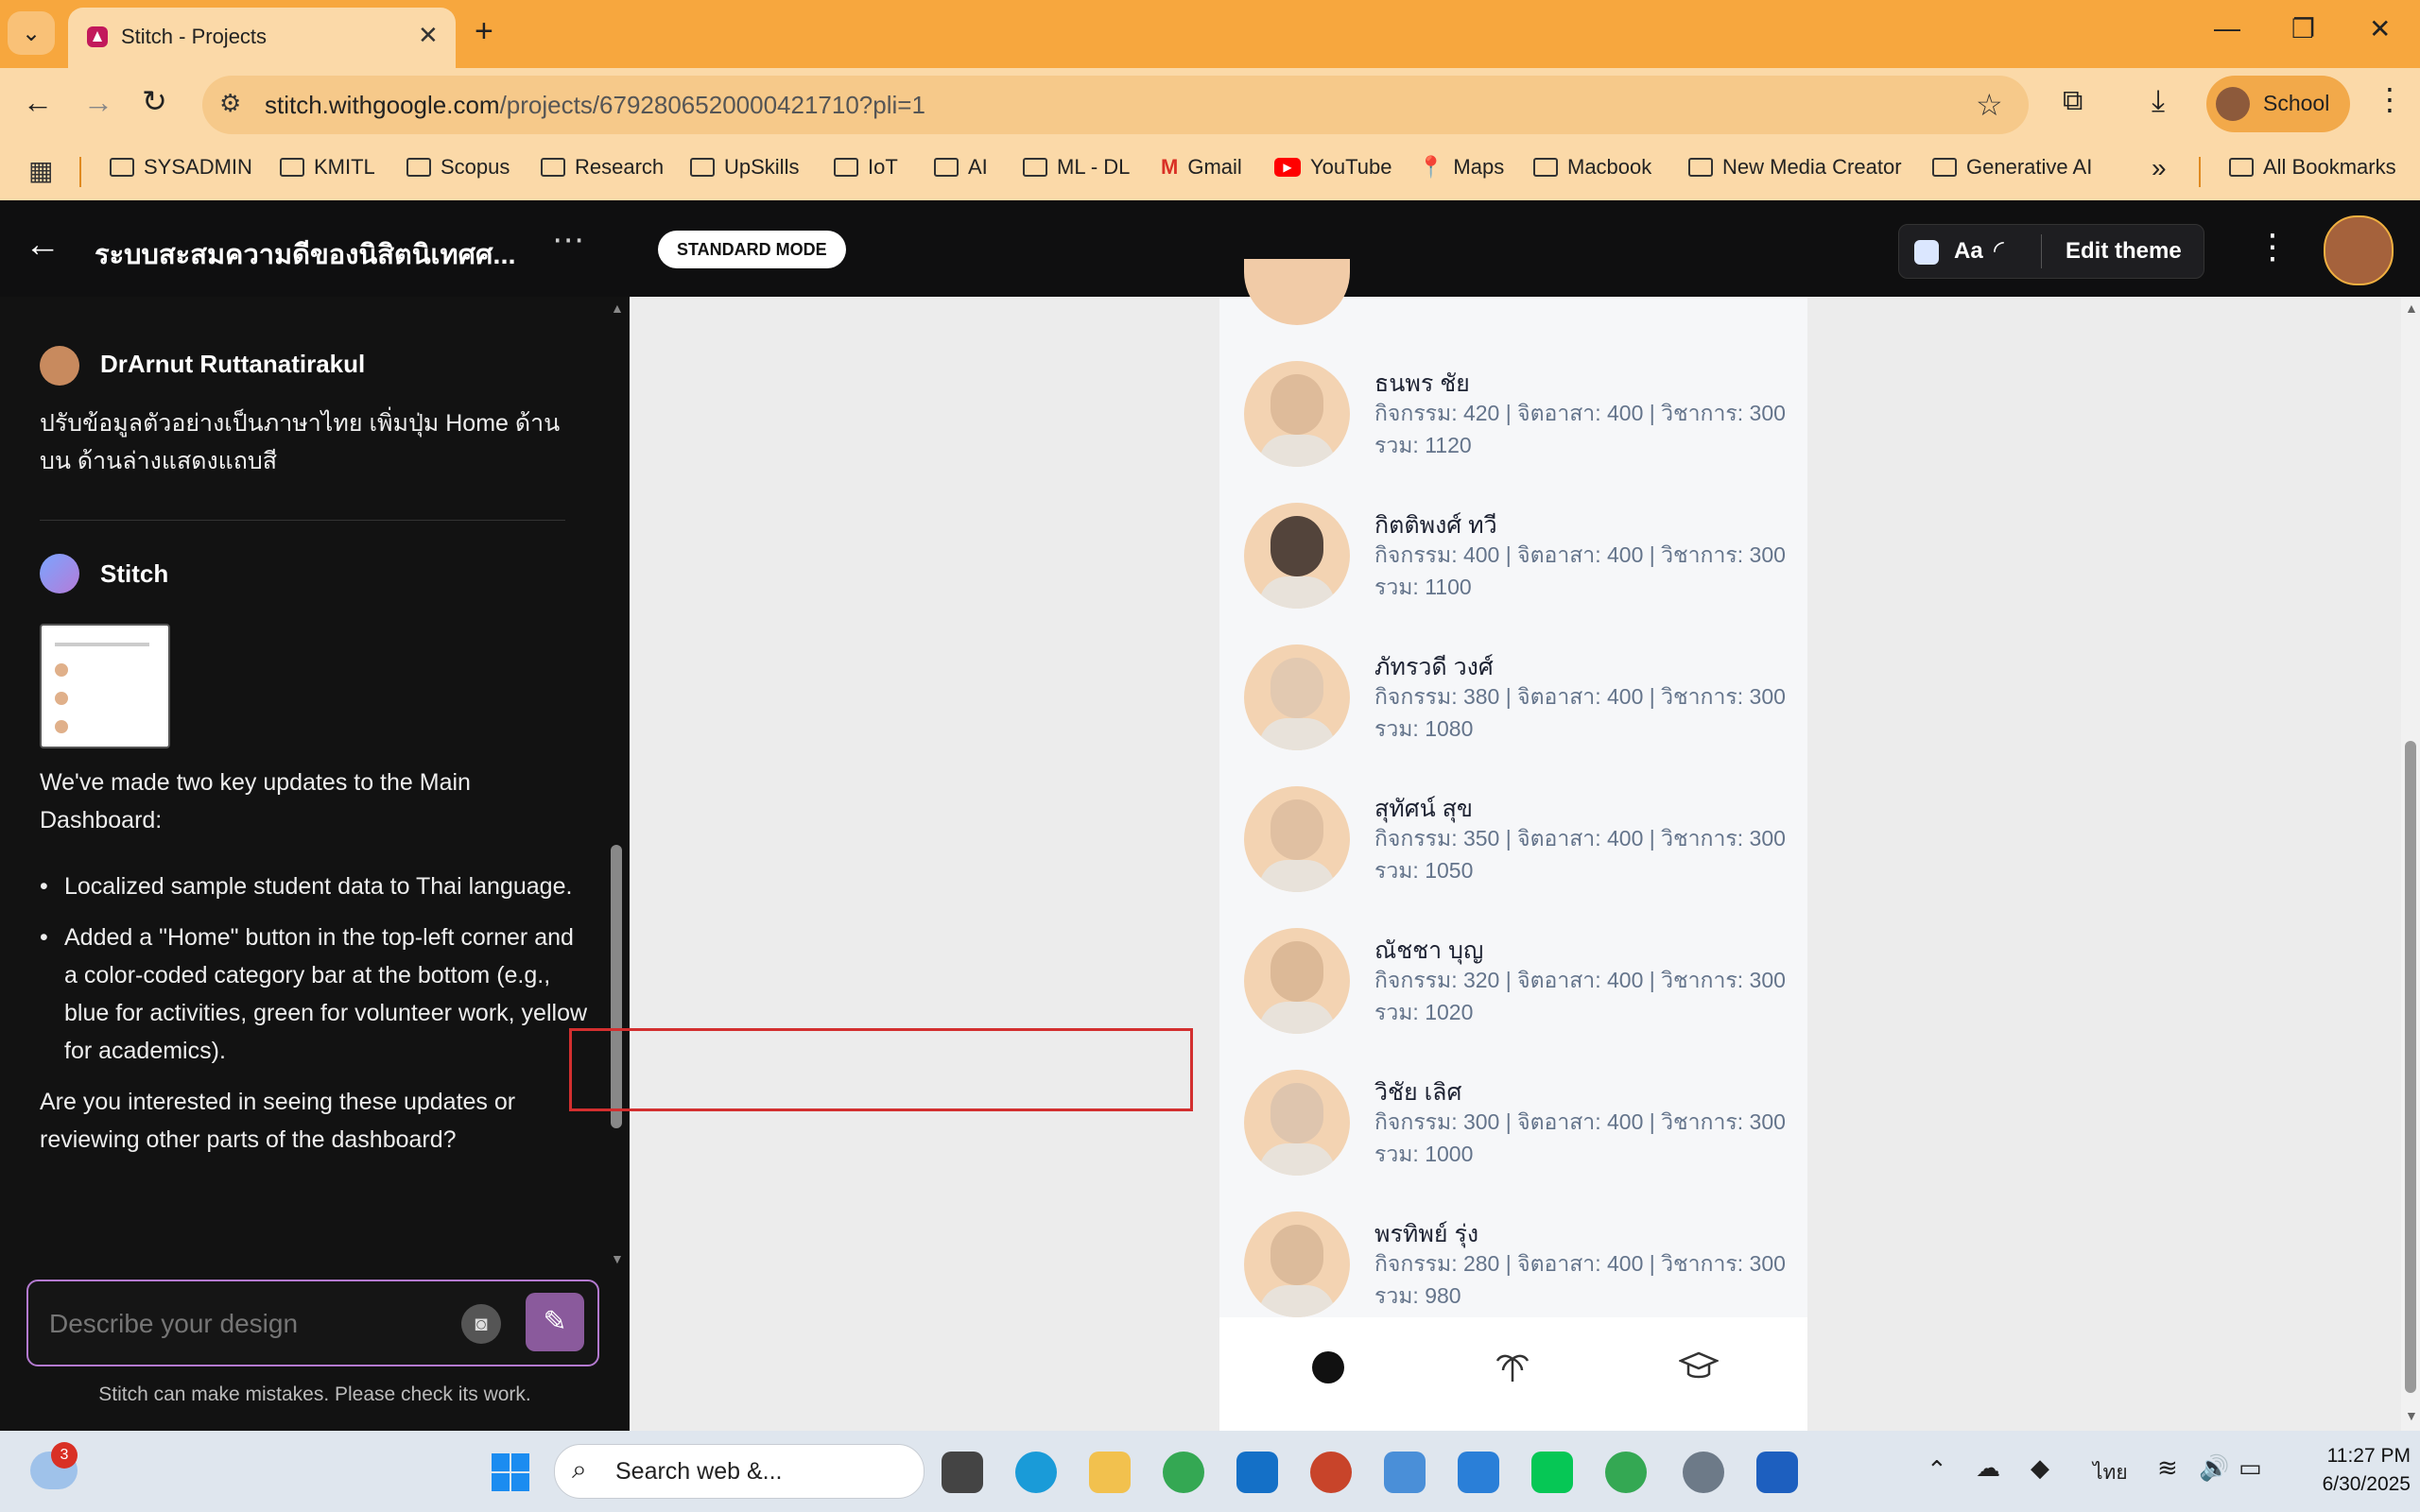  I want to click on edit-theme-button: Edit theme, so click(2124, 251).